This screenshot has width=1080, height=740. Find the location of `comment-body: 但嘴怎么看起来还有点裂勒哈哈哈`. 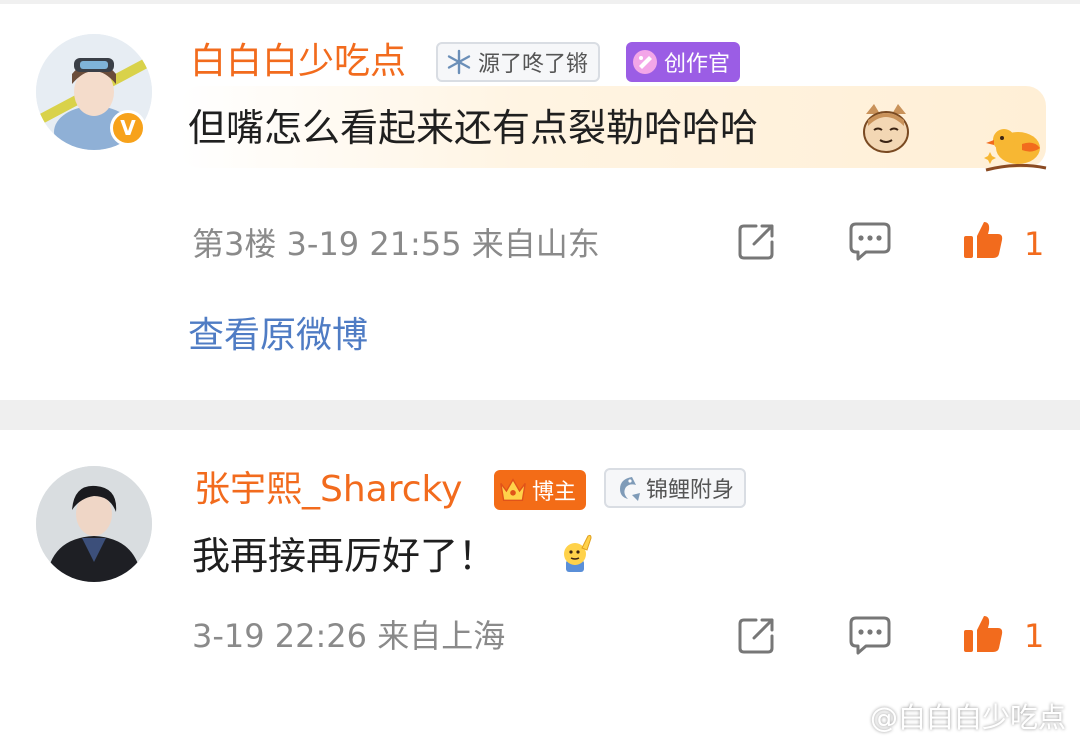

comment-body: 但嘴怎么看起来还有点裂勒哈哈哈 is located at coordinates (473, 128).